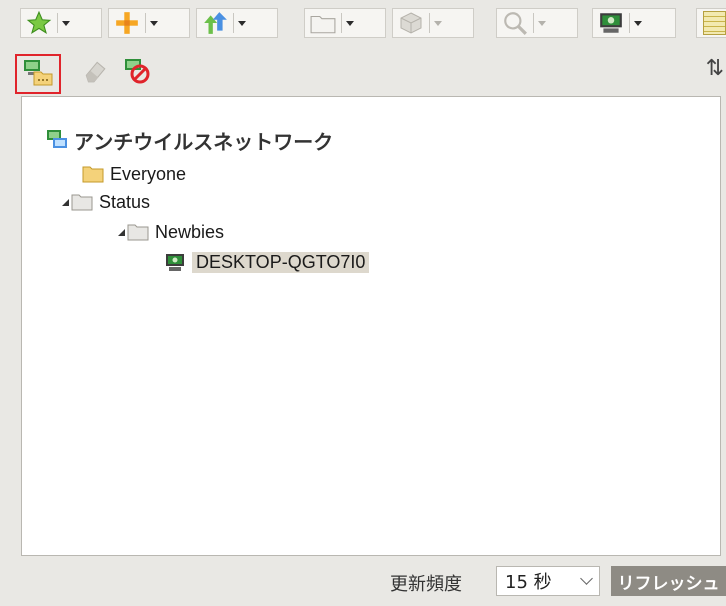 The height and width of the screenshot is (606, 726). I want to click on tree-node-root: アンチウイルスネットワーク, so click(190, 140).